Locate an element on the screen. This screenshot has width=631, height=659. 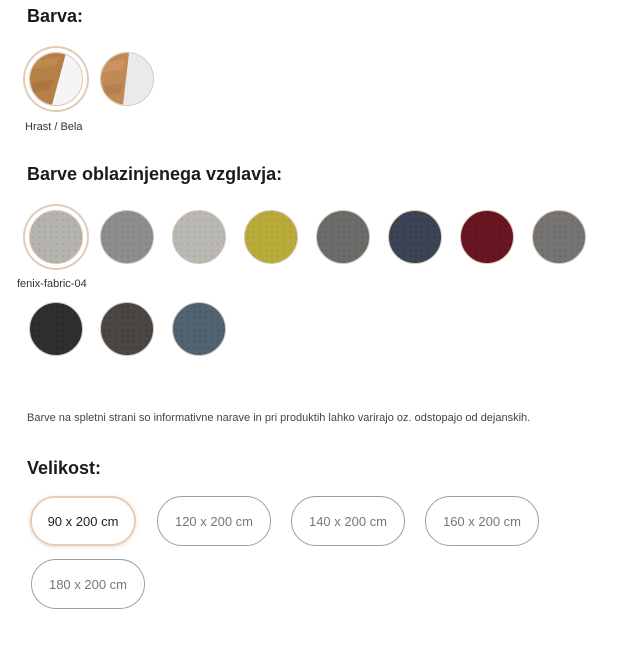
size-heading: Velikost: is located at coordinates (64, 468).